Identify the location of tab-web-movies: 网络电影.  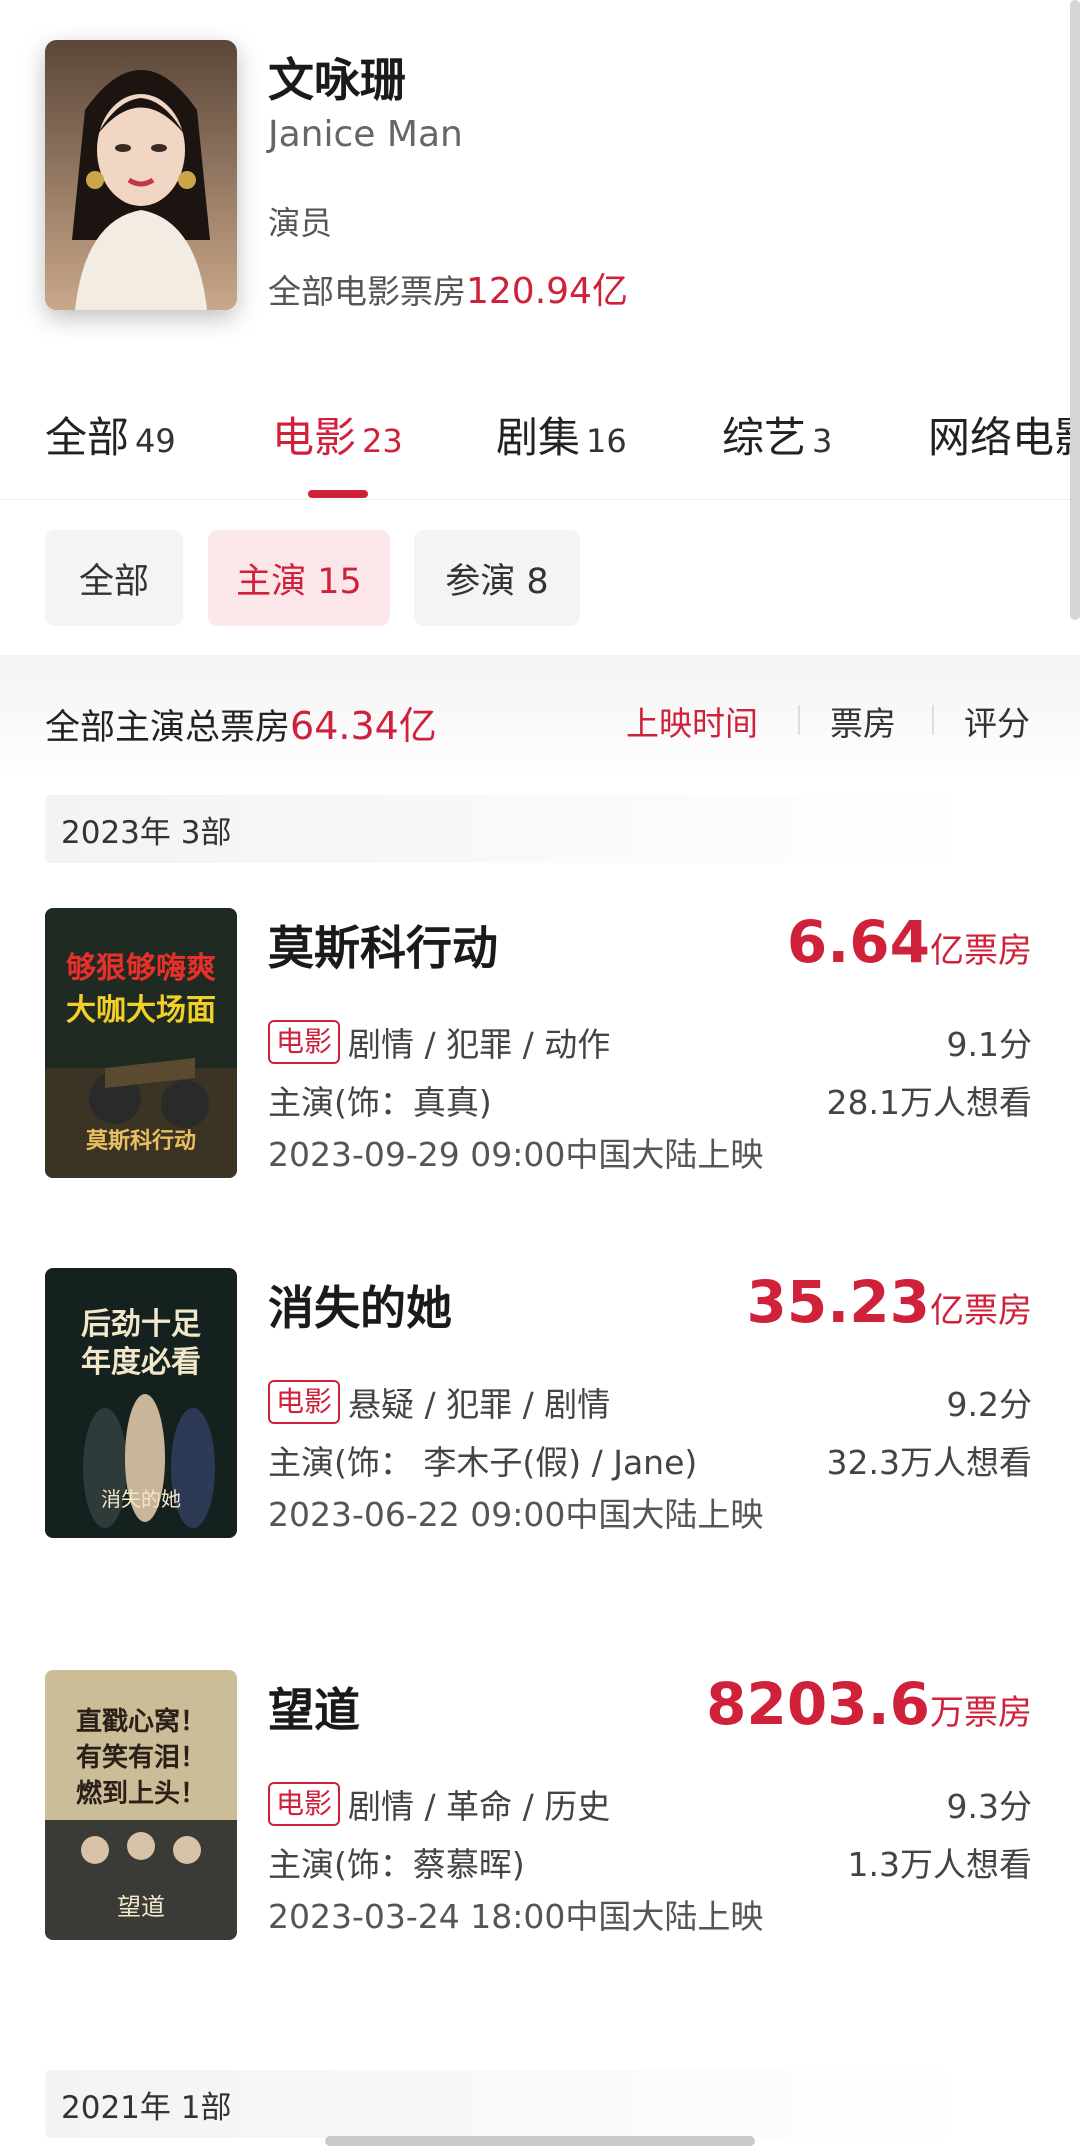
(1004, 434).